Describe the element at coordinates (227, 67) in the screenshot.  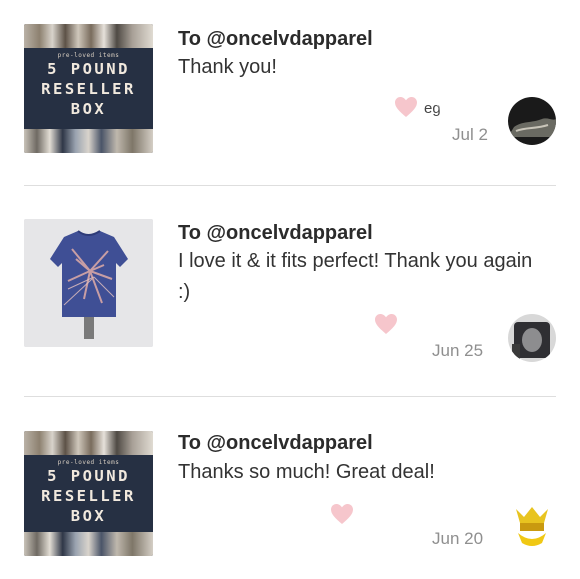
I see `review-message: Thank you!` at that location.